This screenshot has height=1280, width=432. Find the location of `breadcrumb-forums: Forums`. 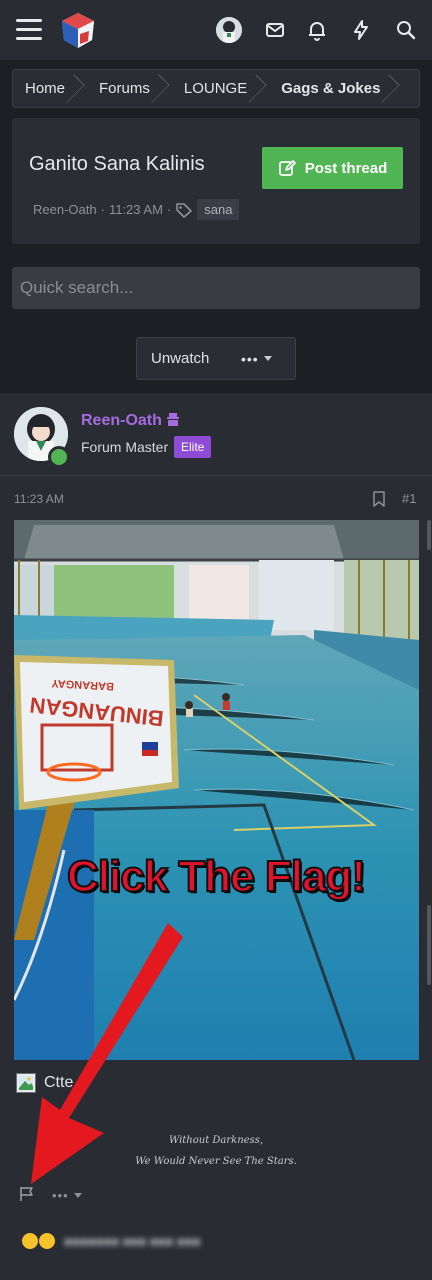

breadcrumb-forums: Forums is located at coordinates (129, 88).